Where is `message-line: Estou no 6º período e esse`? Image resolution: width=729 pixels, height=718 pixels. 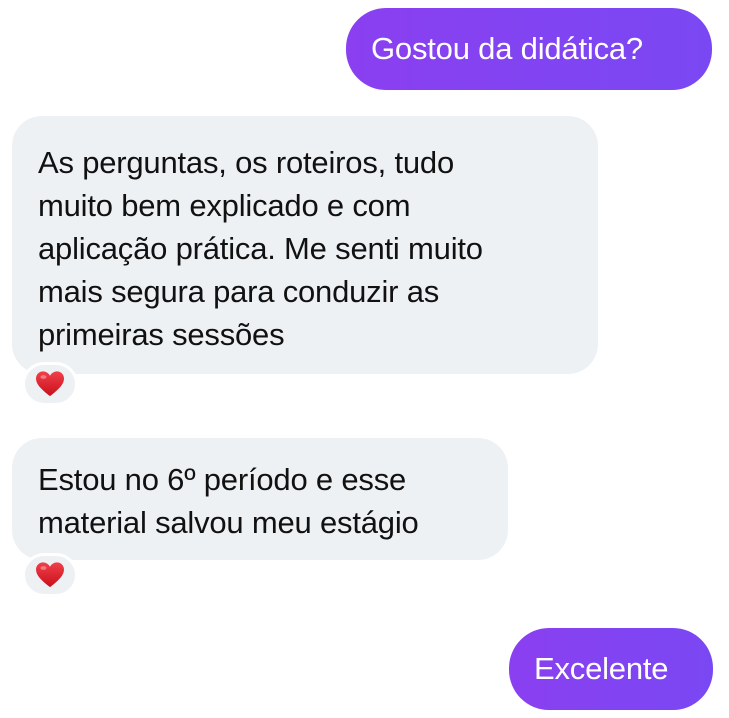 message-line: Estou no 6º período e esse is located at coordinates (222, 479).